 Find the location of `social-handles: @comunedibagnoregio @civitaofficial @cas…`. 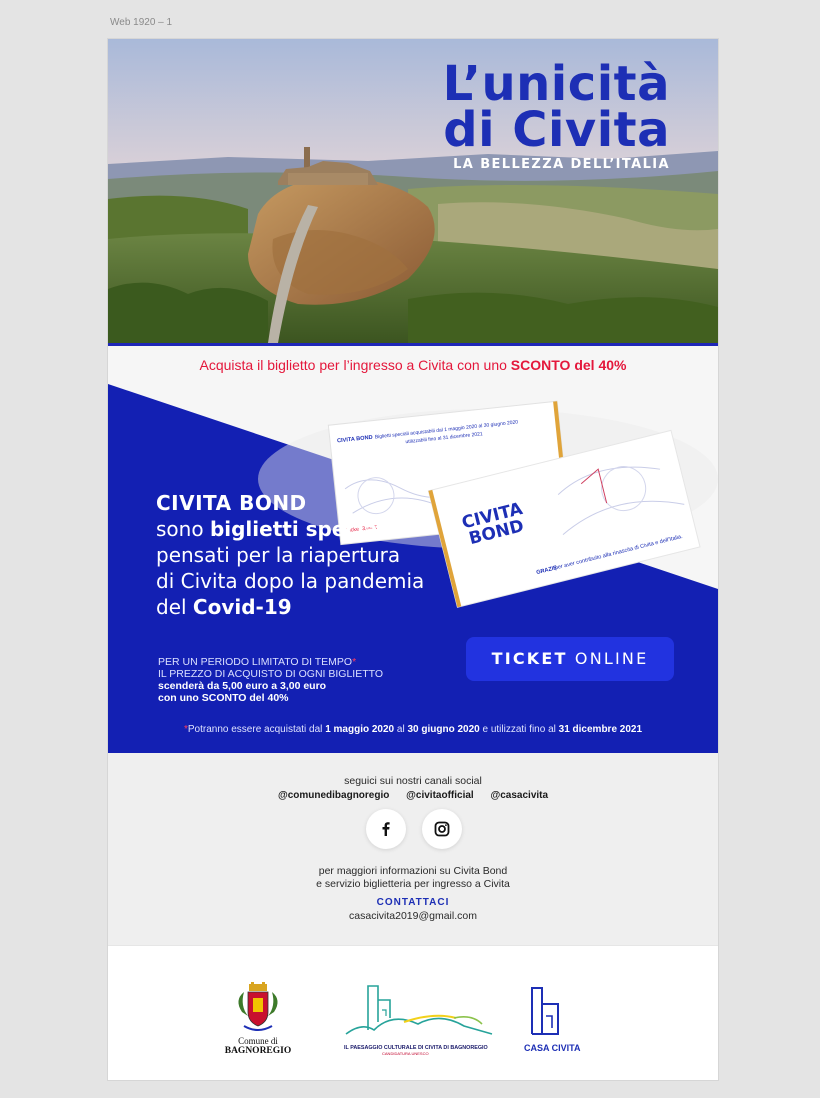

social-handles: @comunedibagnoregio @civitaofficial @cas… is located at coordinates (413, 795).